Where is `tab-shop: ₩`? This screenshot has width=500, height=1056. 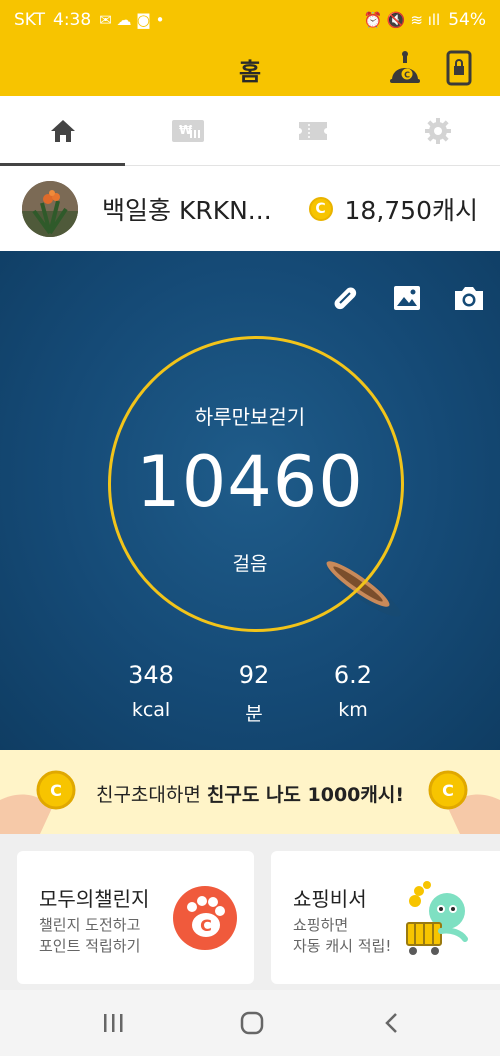 tab-shop: ₩ is located at coordinates (187, 130).